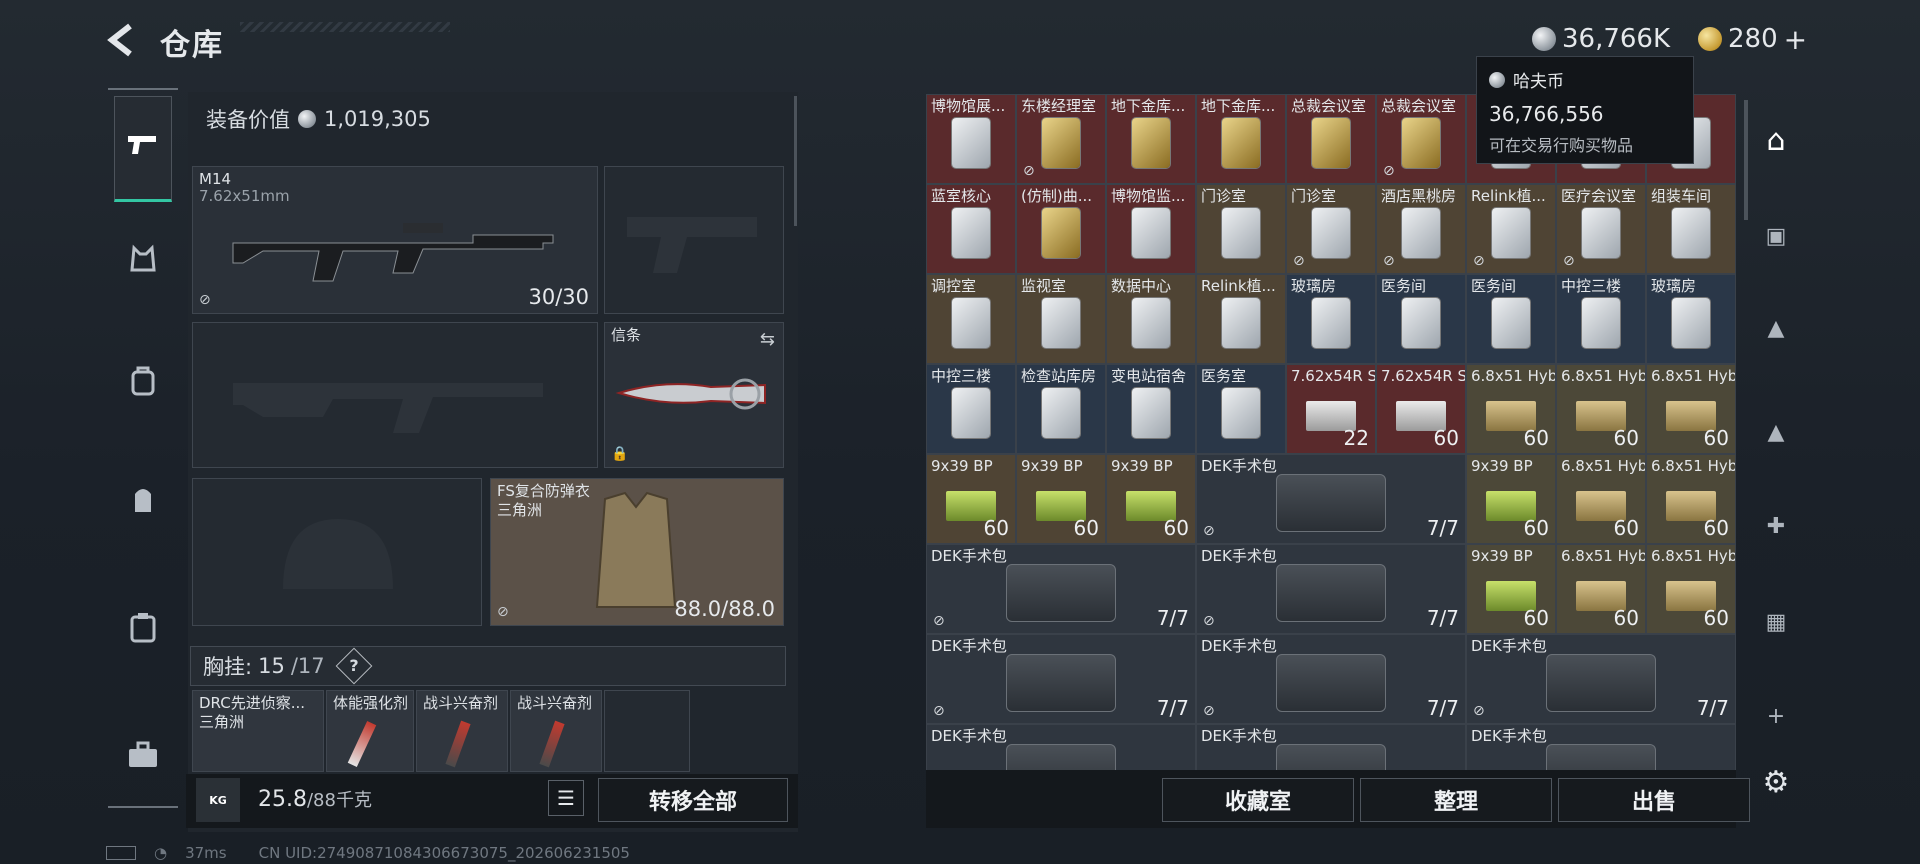  I want to click on stash-item: 调控室, so click(971, 319).